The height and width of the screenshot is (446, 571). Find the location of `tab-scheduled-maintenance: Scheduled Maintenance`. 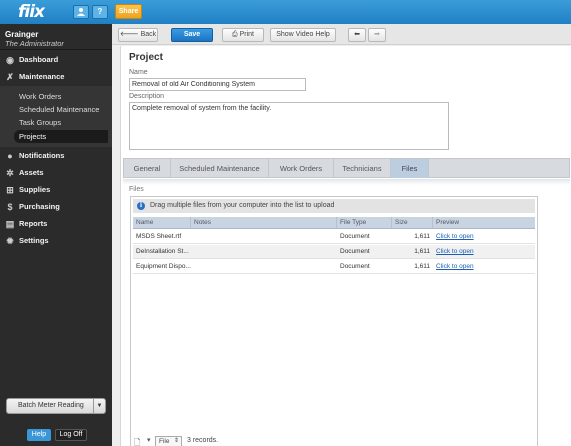

tab-scheduled-maintenance: Scheduled Maintenance is located at coordinates (220, 168).